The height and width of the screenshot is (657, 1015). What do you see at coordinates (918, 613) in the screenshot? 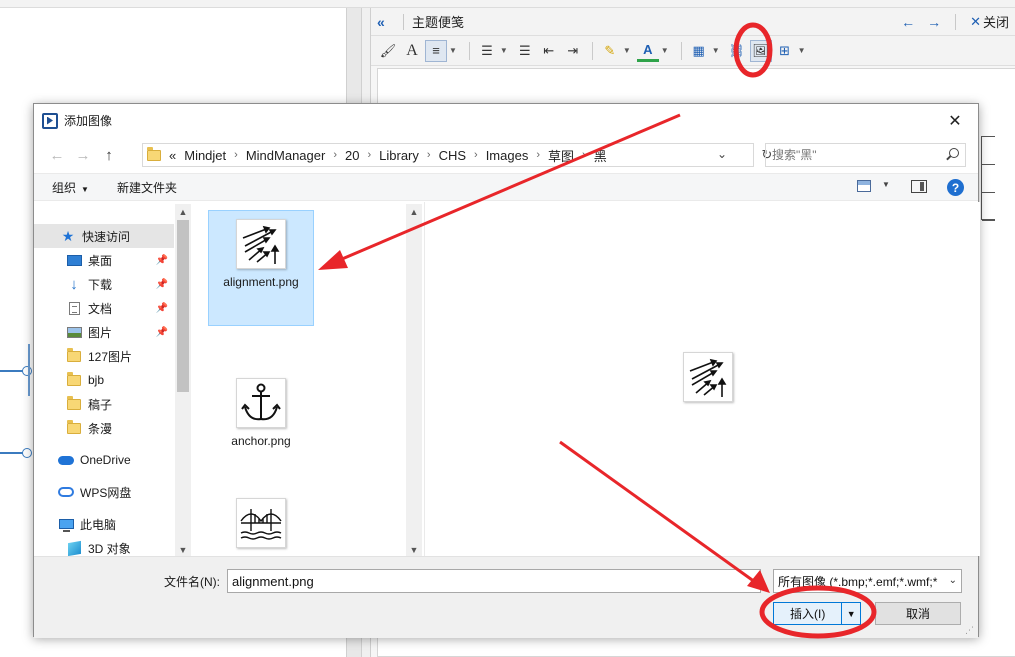
I see `cancel-button: 取消` at bounding box center [918, 613].